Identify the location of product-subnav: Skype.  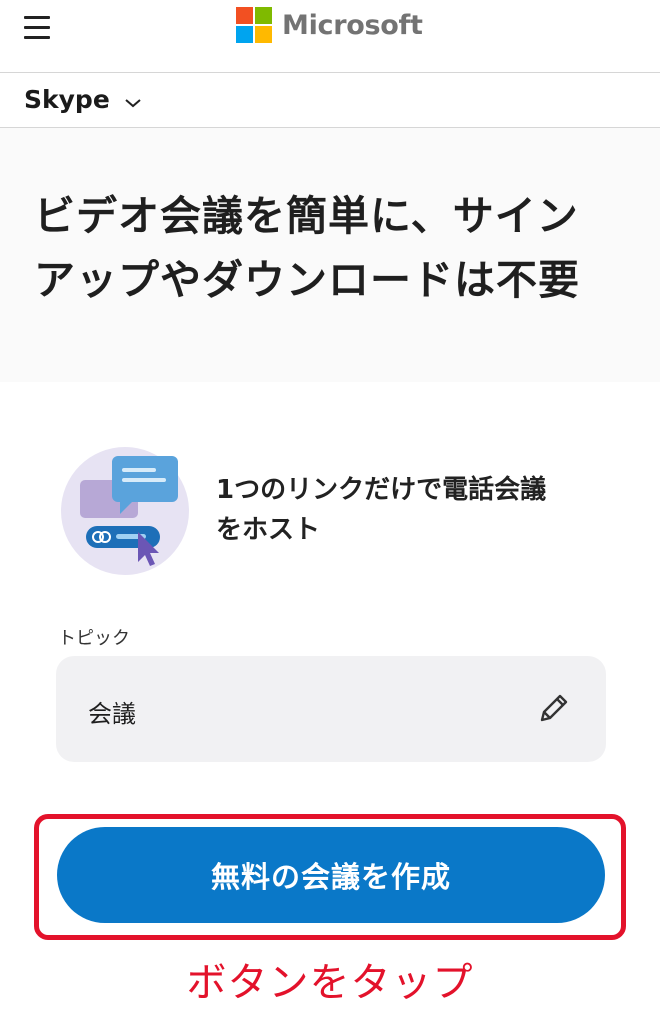
(330, 100).